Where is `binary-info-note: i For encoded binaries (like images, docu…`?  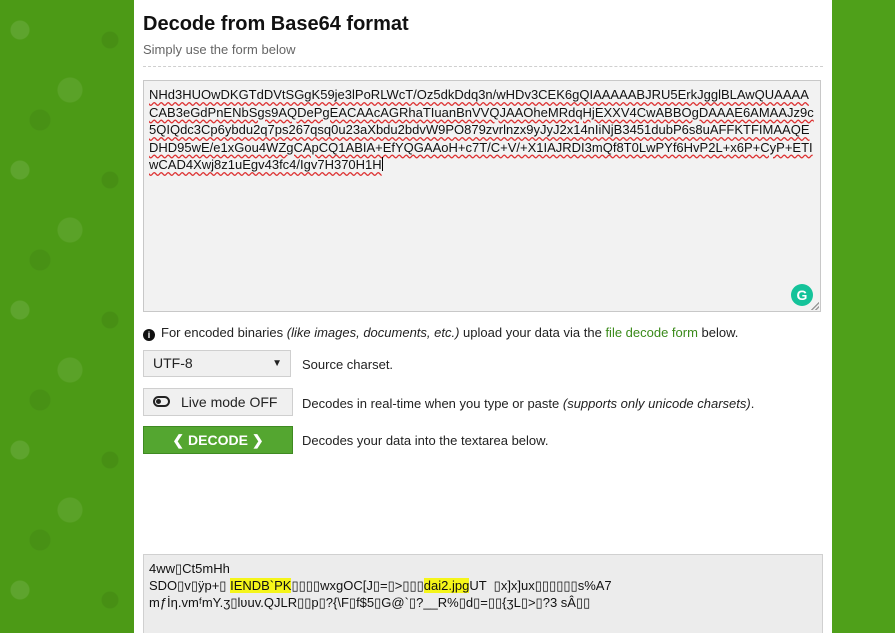
binary-info-note: i For encoded binaries (like images, docu… is located at coordinates (440, 333).